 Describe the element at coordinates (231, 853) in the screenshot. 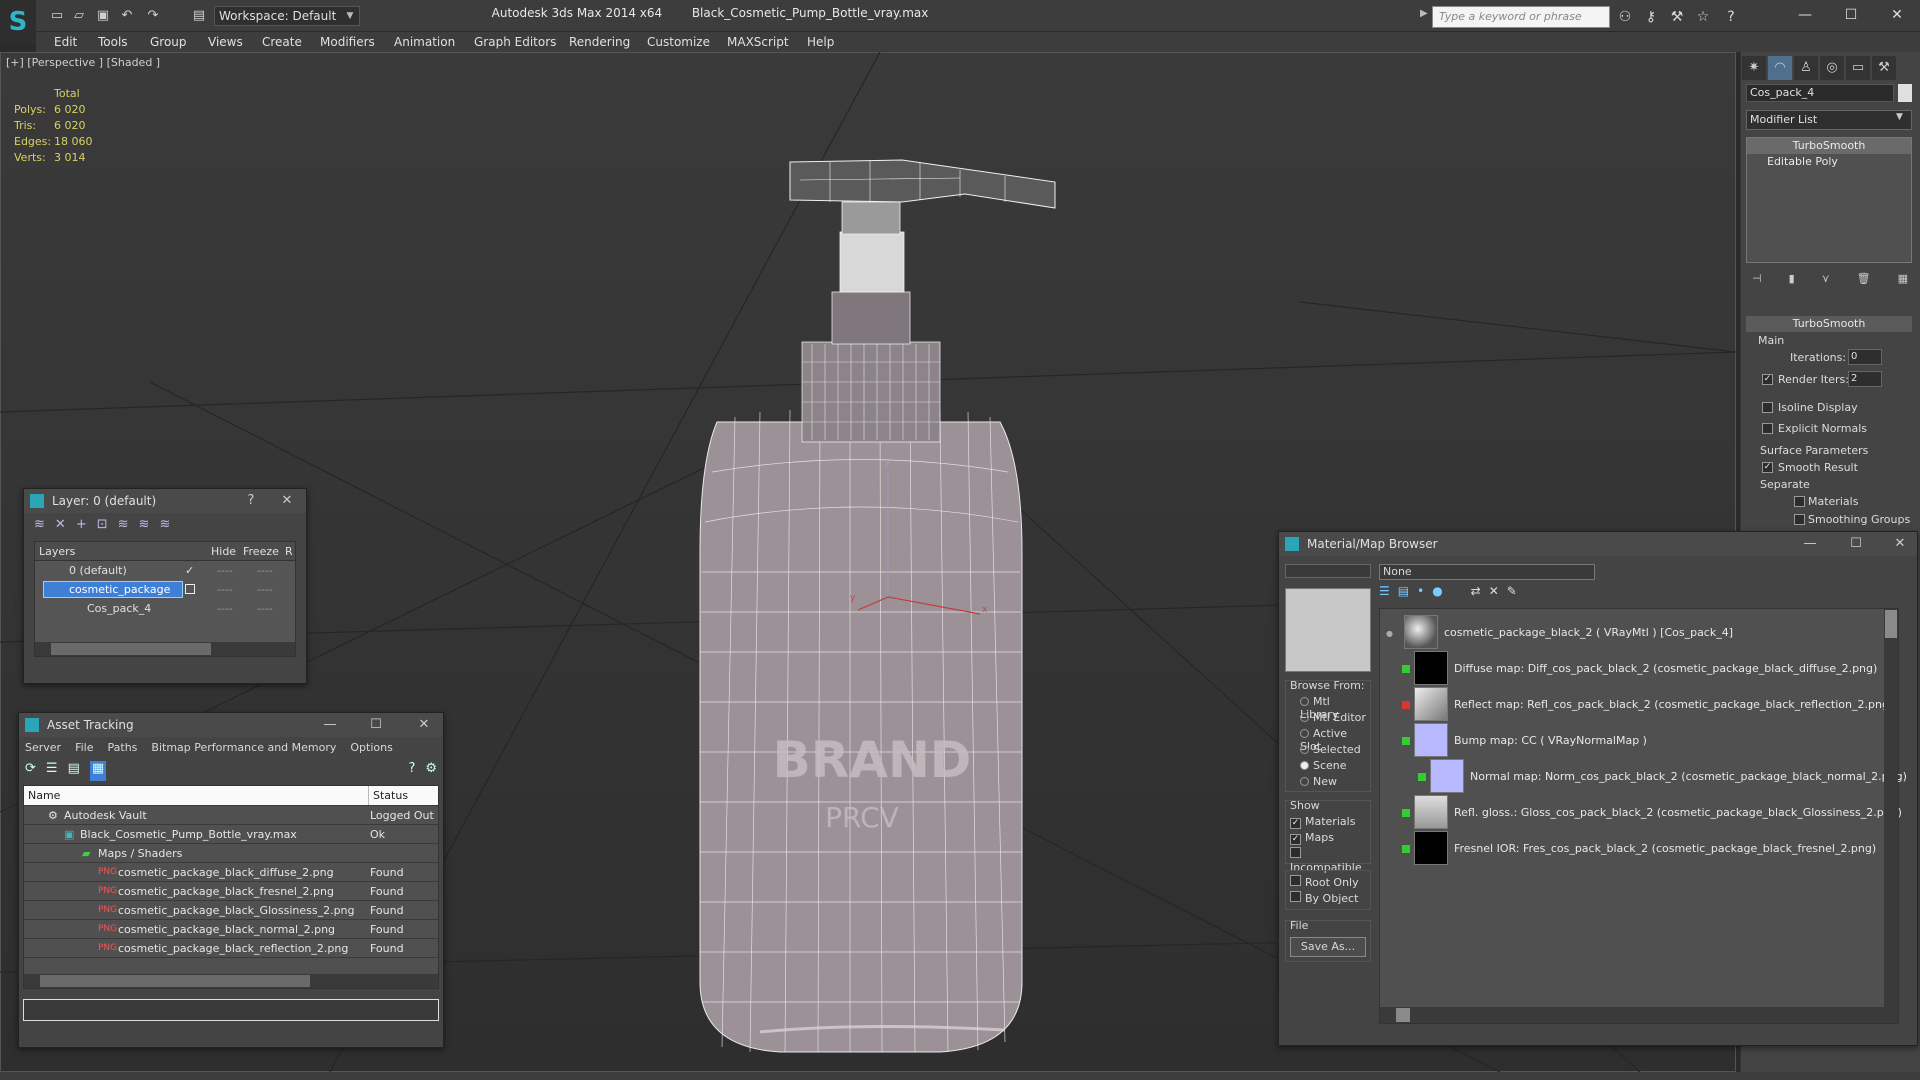

I see `table-row: ▰ Maps / Shaders` at that location.